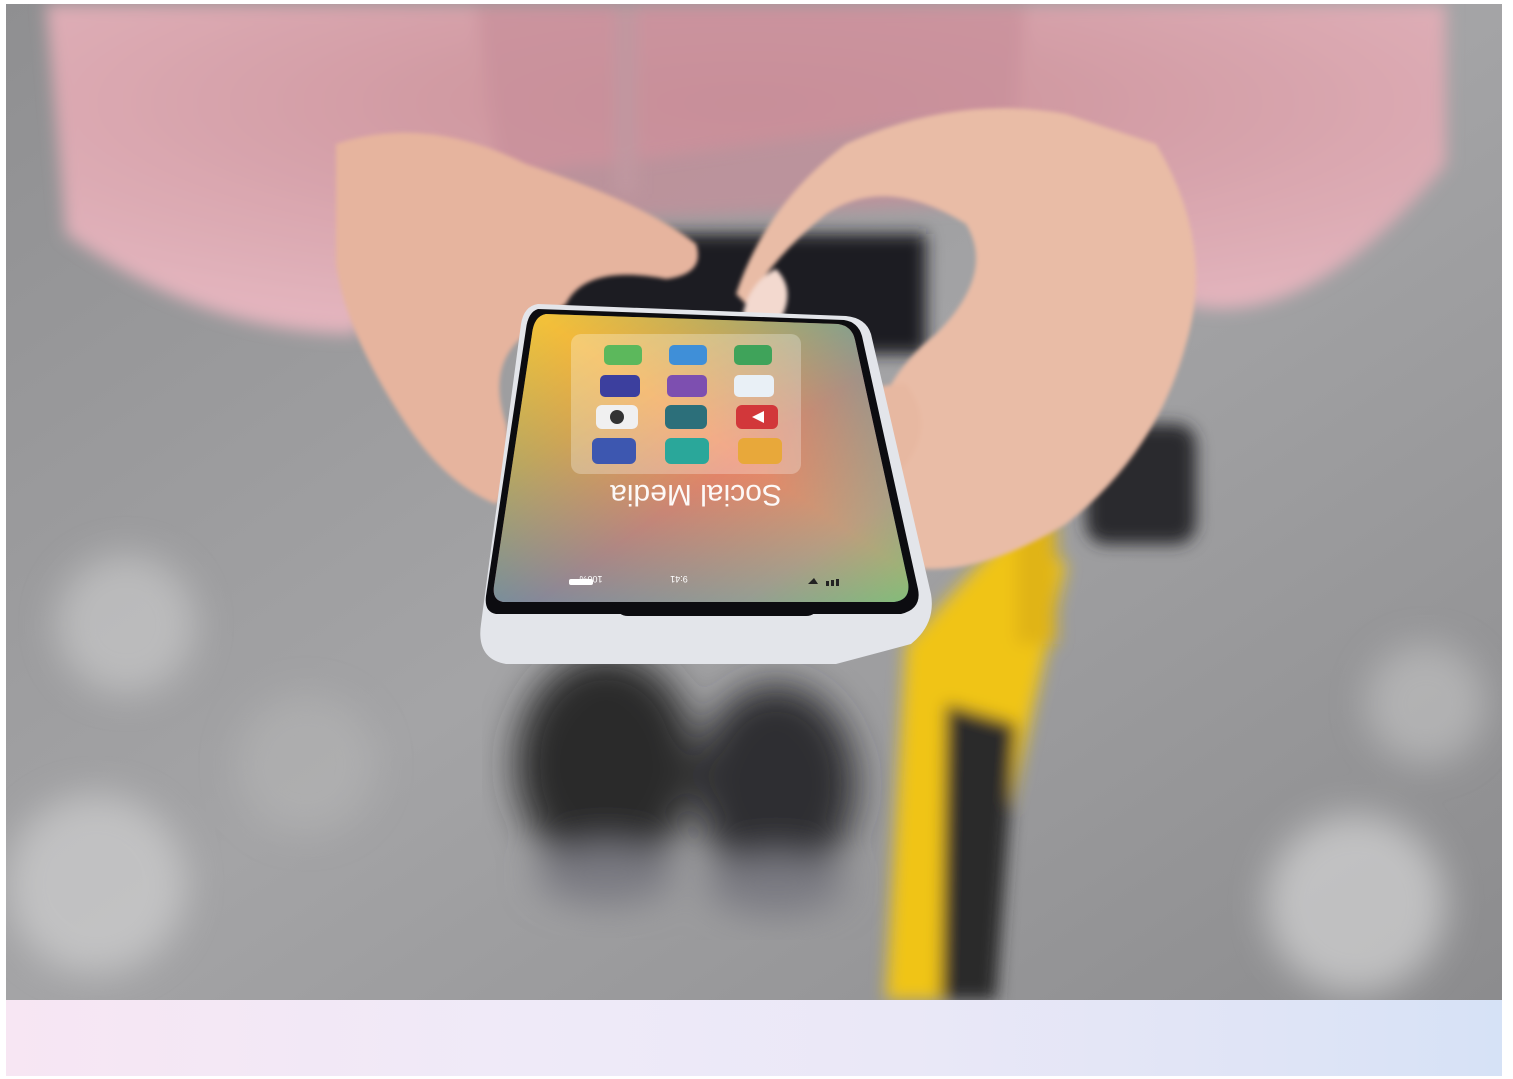 This screenshot has width=1513, height=1079. Describe the element at coordinates (760, 451) in the screenshot. I see `person-icon` at that location.